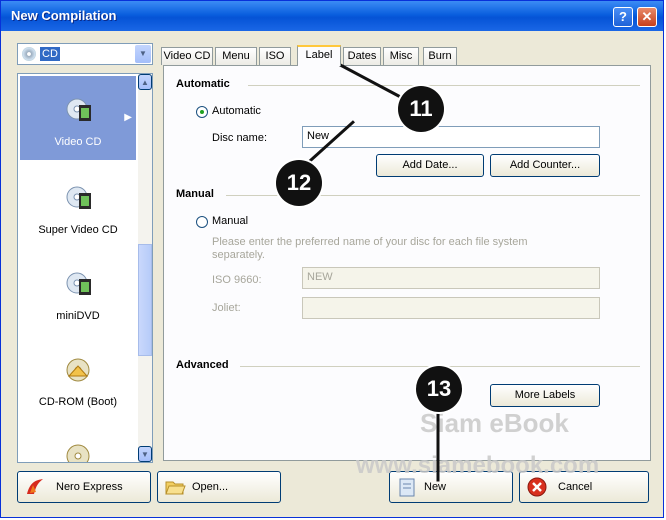  I want to click on disc-name-label: Disc name:, so click(240, 138).